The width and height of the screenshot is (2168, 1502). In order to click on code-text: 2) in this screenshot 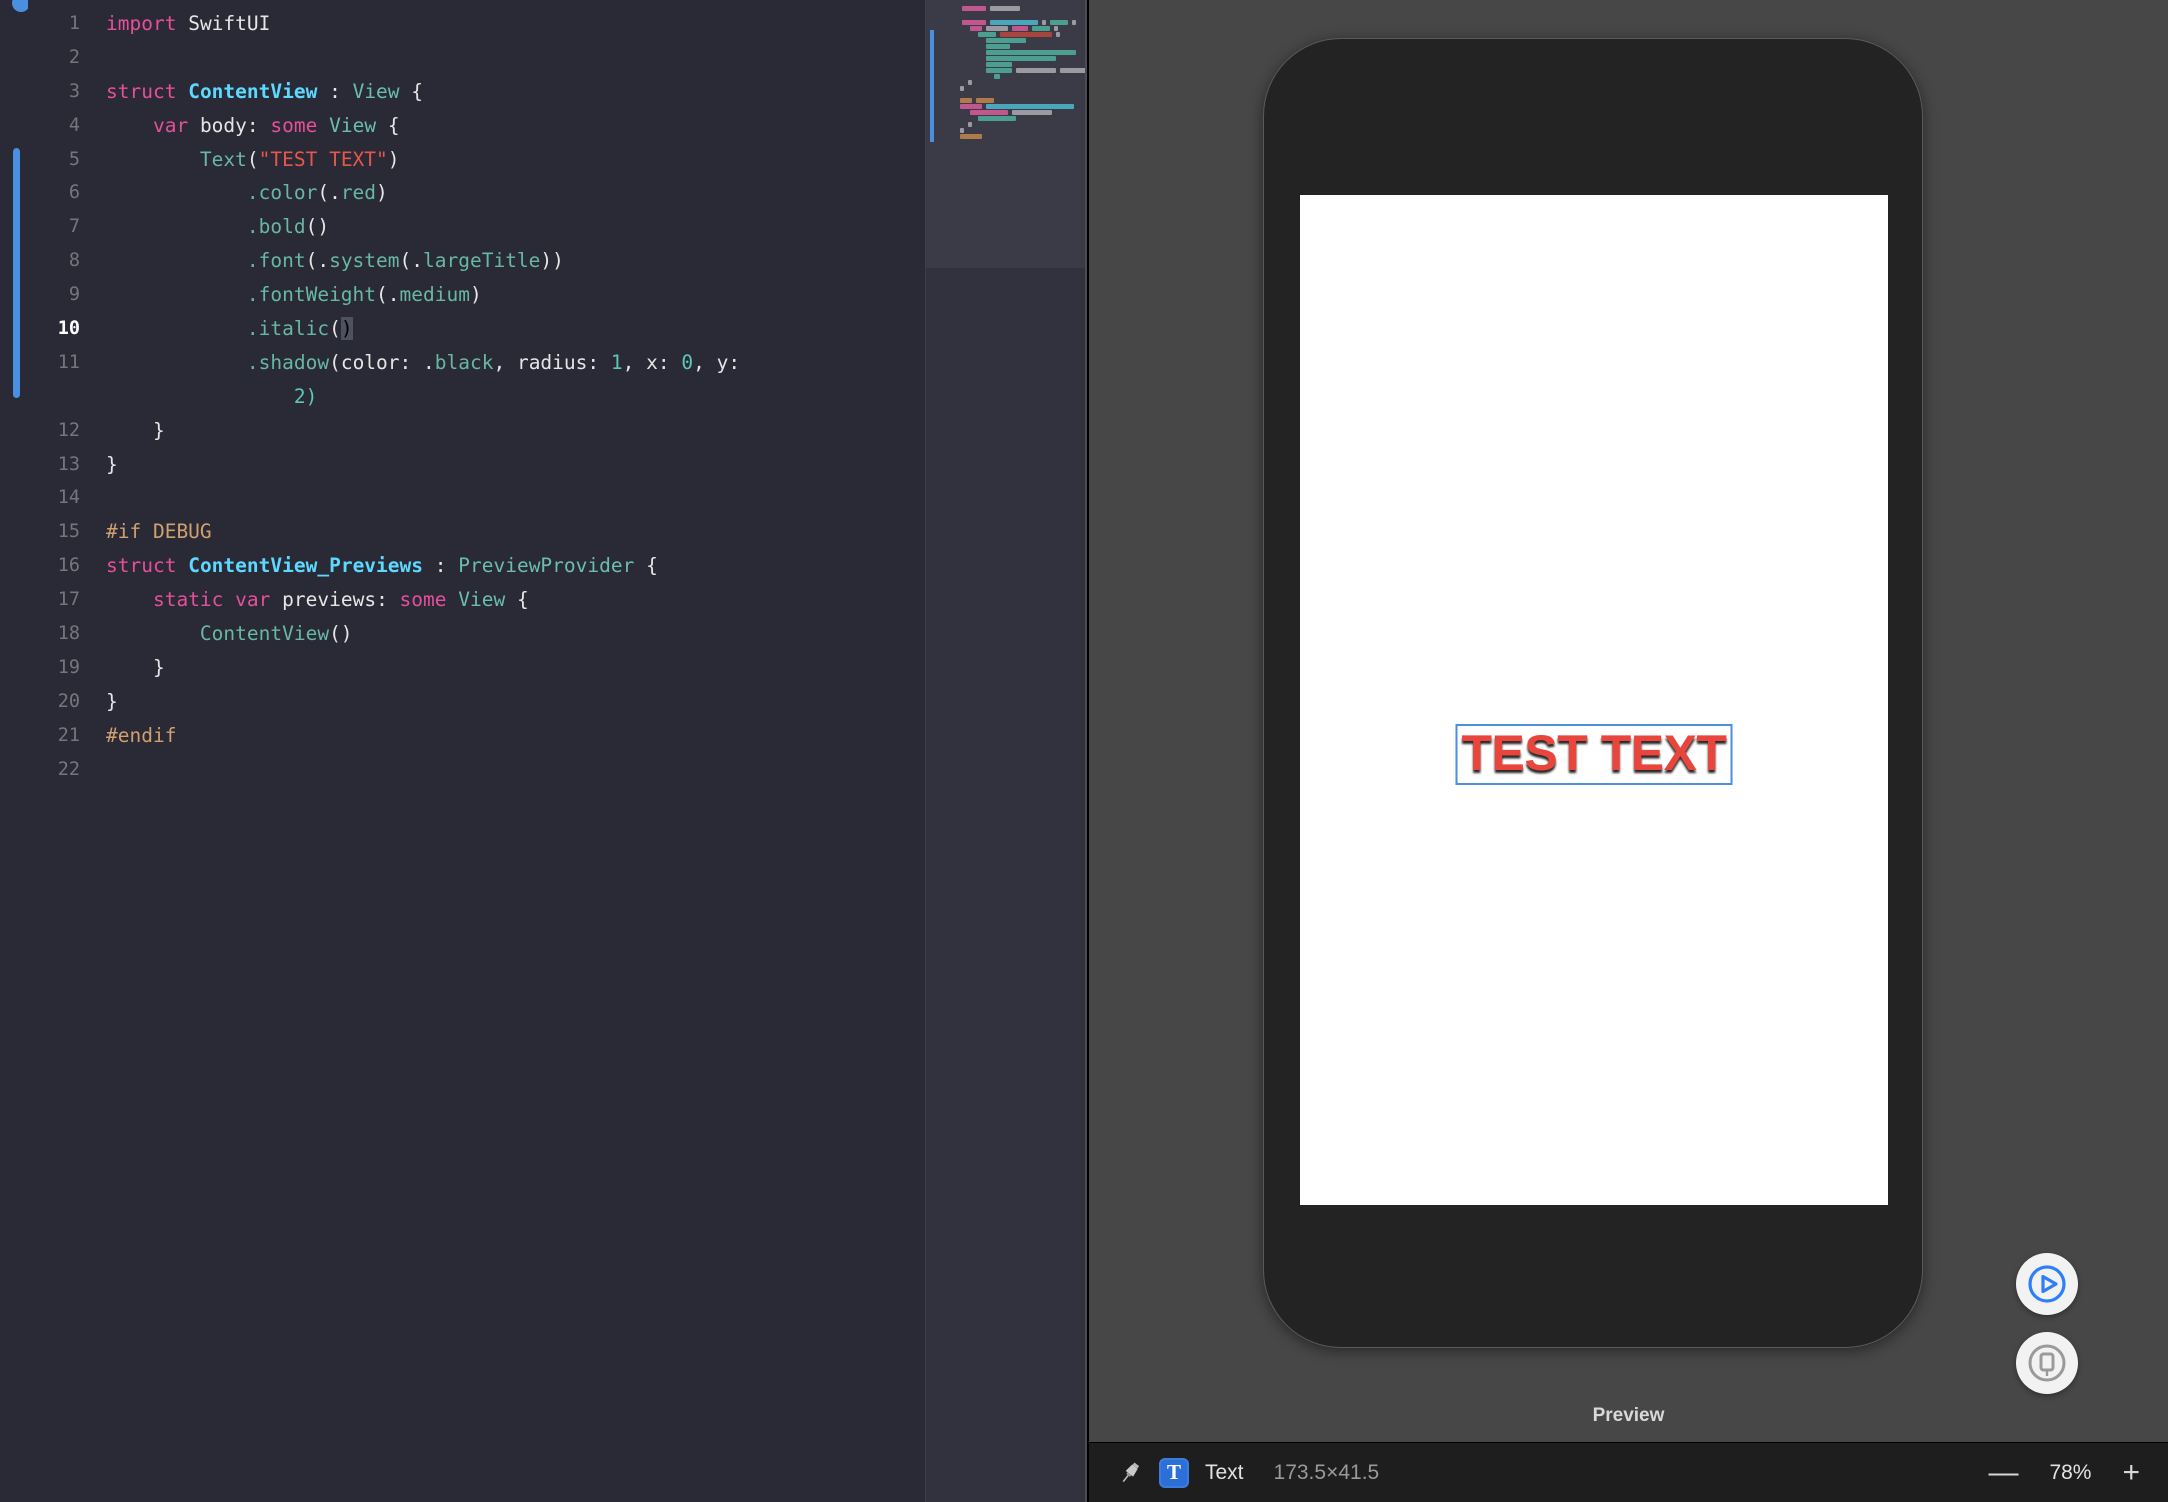, I will do `click(212, 396)`.